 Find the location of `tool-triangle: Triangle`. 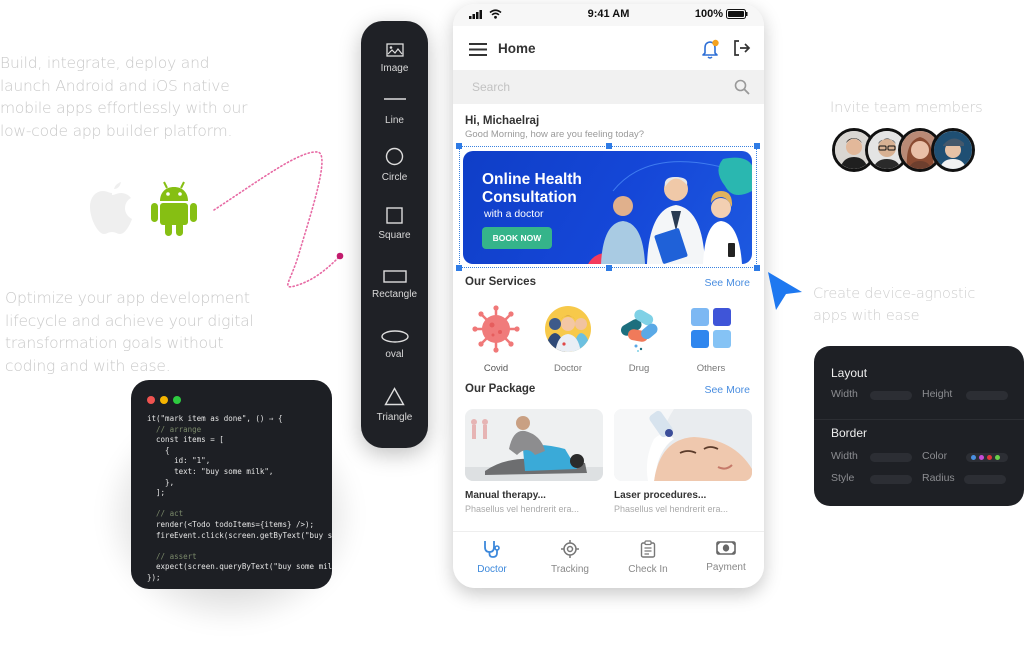

tool-triangle: Triangle is located at coordinates (394, 405).